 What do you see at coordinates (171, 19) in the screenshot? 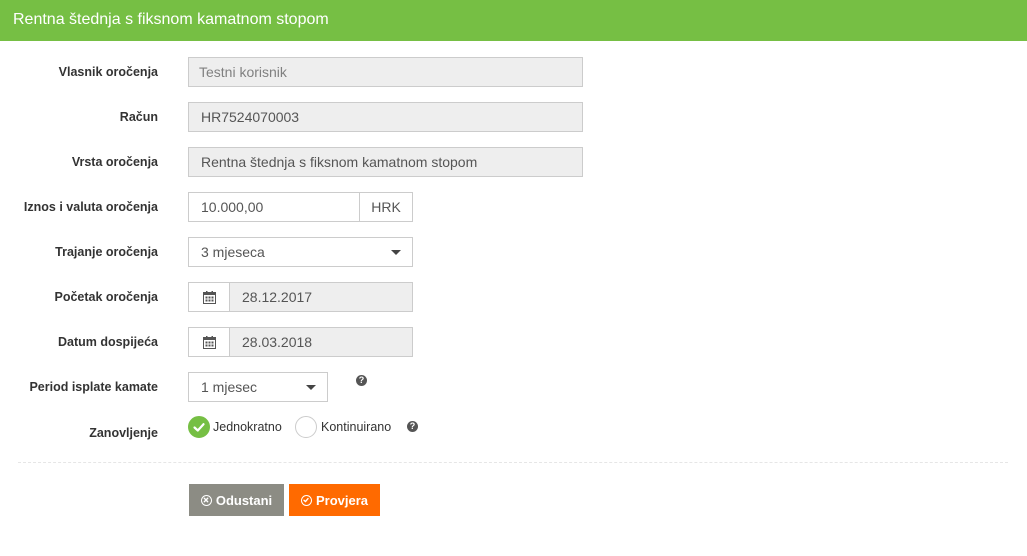
I see `page-title: Rentna štednja s fiksnom kamatnom stopom` at bounding box center [171, 19].